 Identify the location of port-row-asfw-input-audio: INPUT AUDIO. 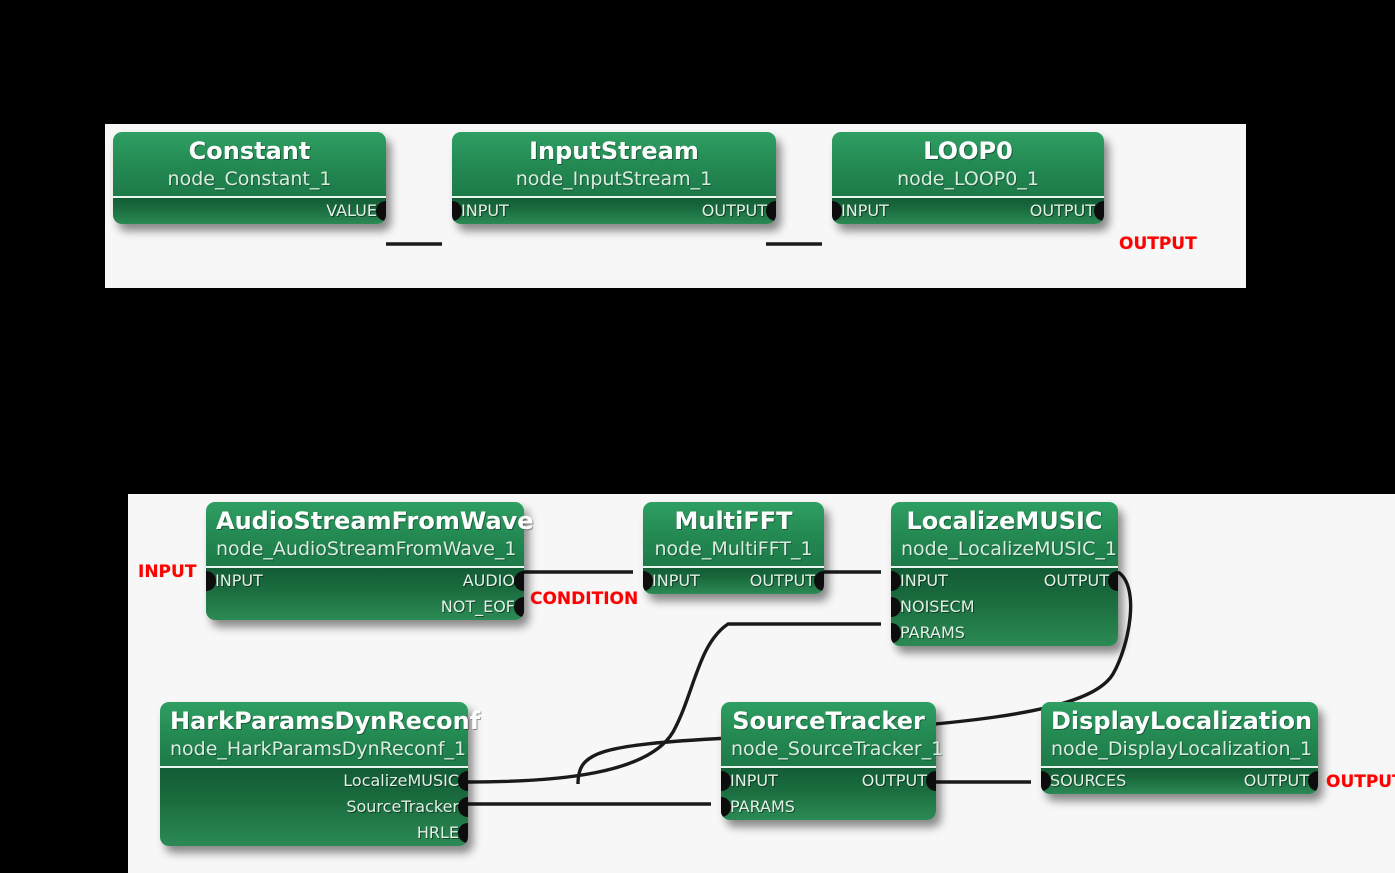
(365, 581).